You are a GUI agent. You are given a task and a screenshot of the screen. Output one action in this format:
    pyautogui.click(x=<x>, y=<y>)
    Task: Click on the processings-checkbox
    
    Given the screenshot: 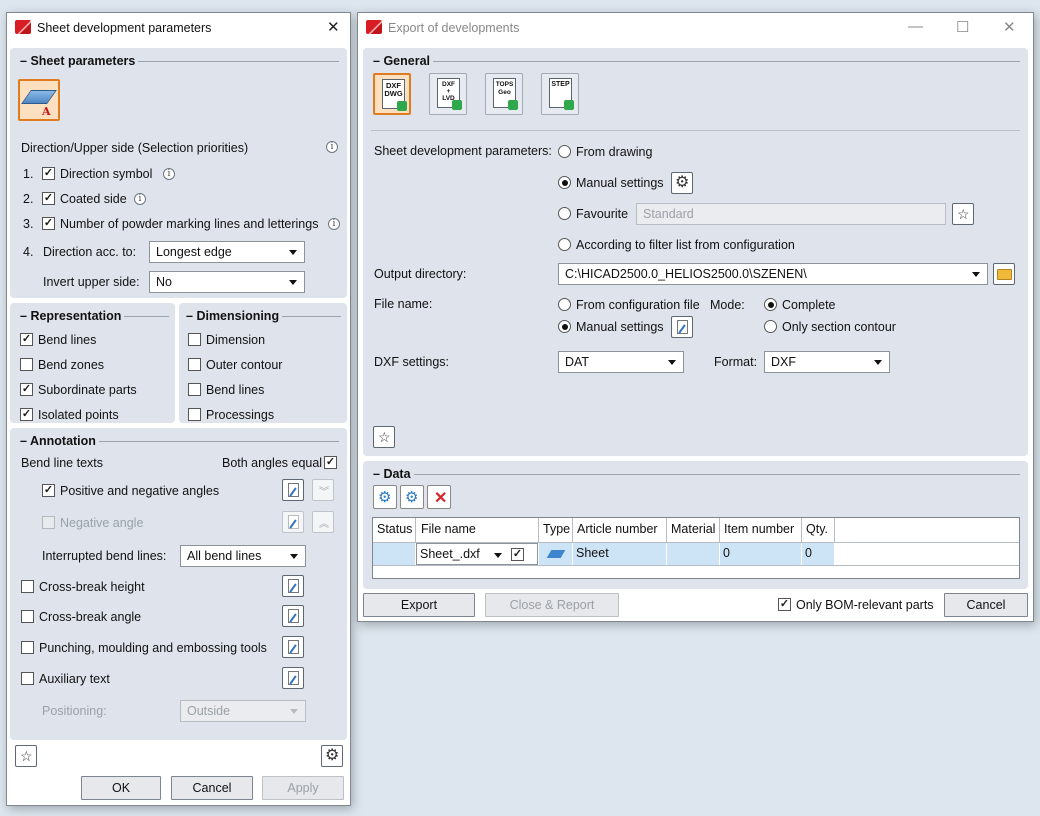 What is the action you would take?
    pyautogui.click(x=194, y=414)
    